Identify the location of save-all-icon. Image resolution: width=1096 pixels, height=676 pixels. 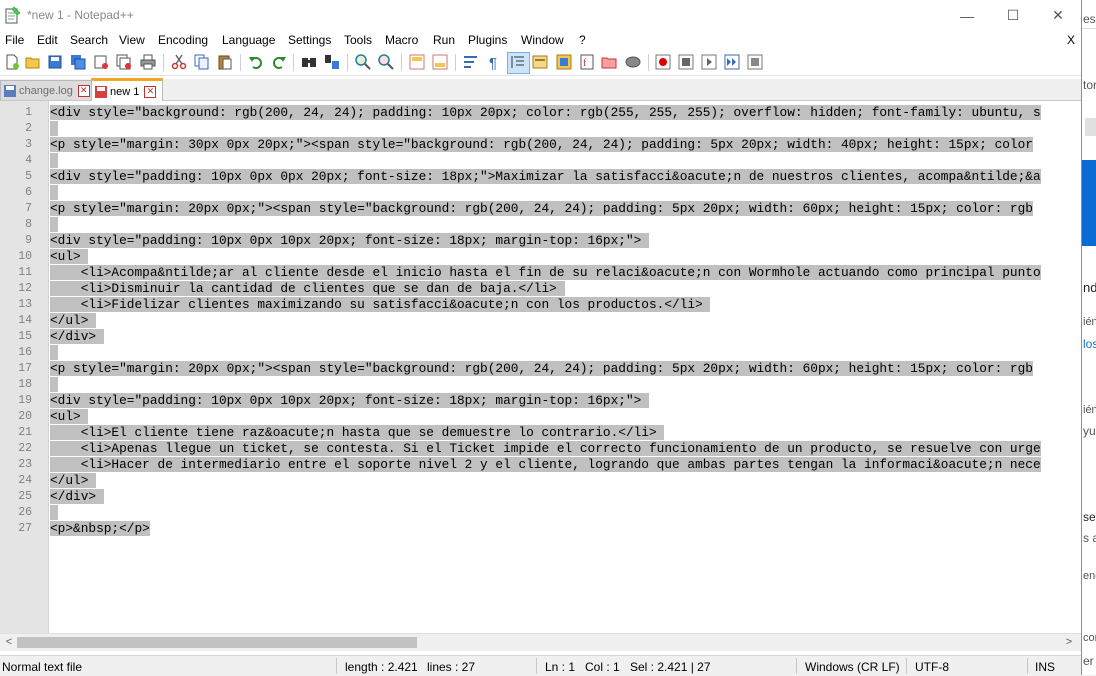
(78, 62).